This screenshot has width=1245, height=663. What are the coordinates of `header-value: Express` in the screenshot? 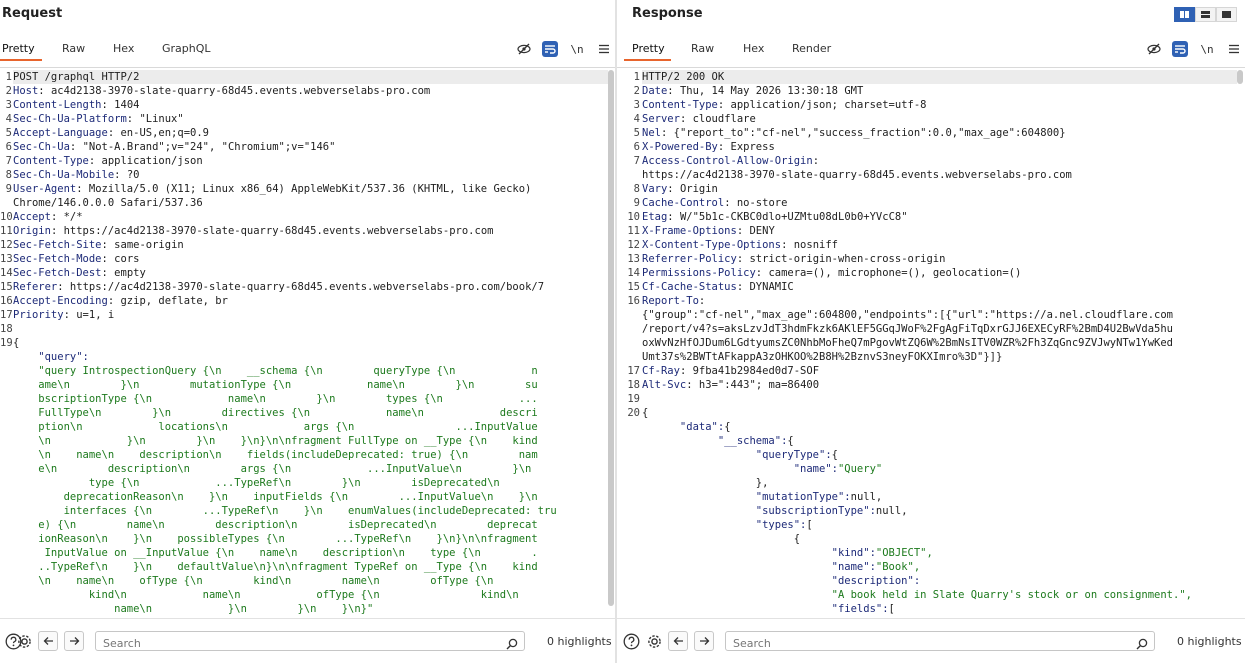 It's located at (752, 147).